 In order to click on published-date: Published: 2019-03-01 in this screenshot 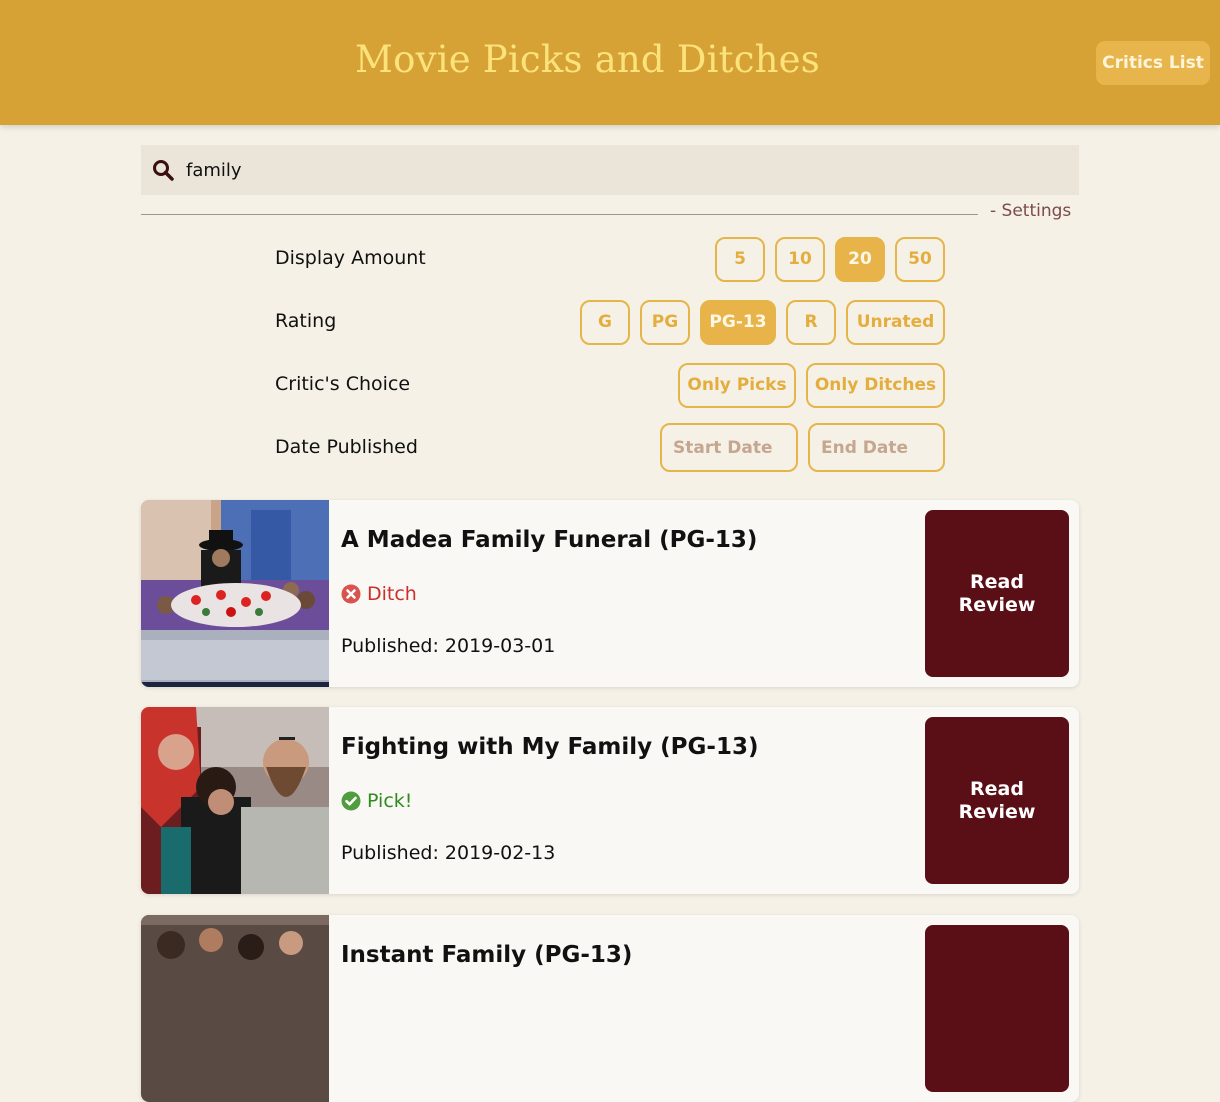, I will do `click(448, 646)`.